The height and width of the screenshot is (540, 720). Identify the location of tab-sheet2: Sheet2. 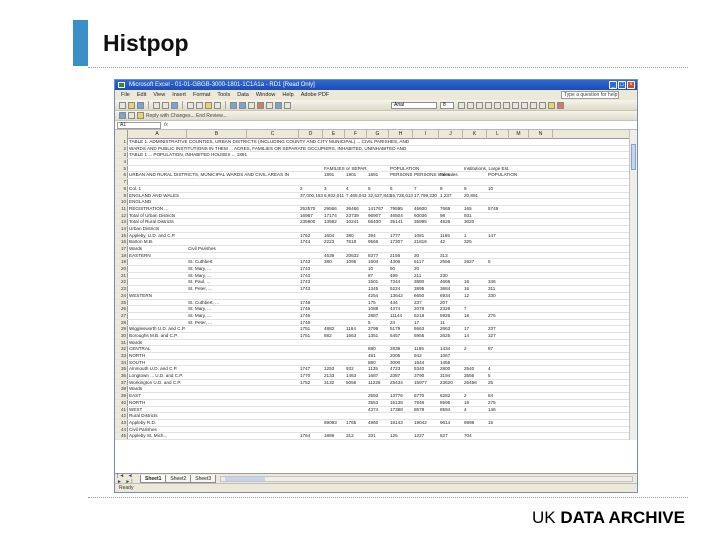
(178, 478).